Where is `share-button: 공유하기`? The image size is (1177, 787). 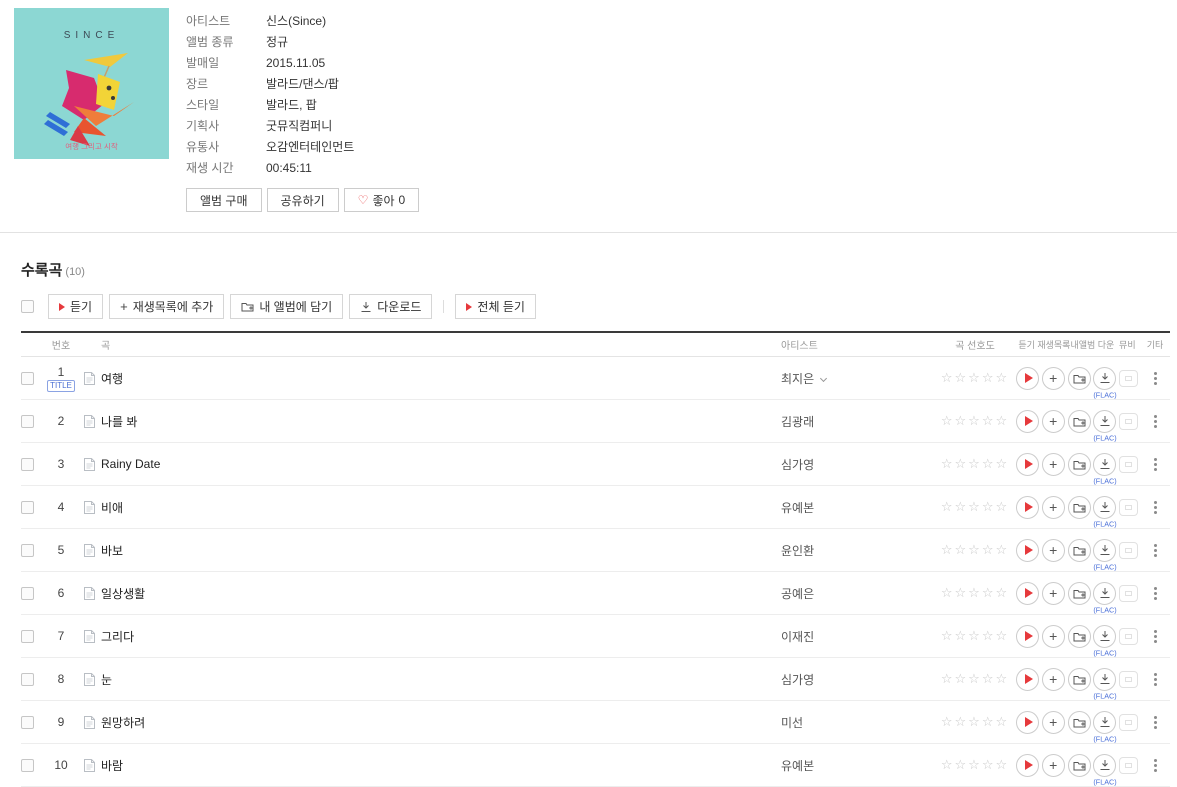
share-button: 공유하기 is located at coordinates (302, 200).